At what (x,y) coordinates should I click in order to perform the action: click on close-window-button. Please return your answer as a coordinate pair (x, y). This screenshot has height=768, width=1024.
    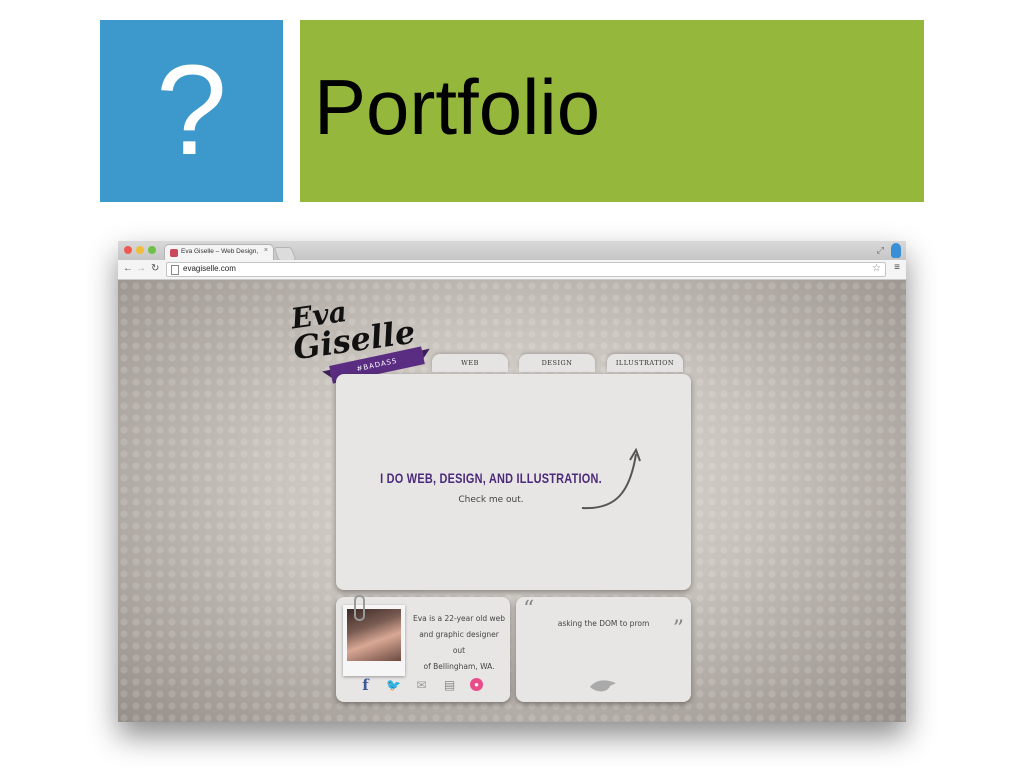
    Looking at the image, I should click on (128, 250).